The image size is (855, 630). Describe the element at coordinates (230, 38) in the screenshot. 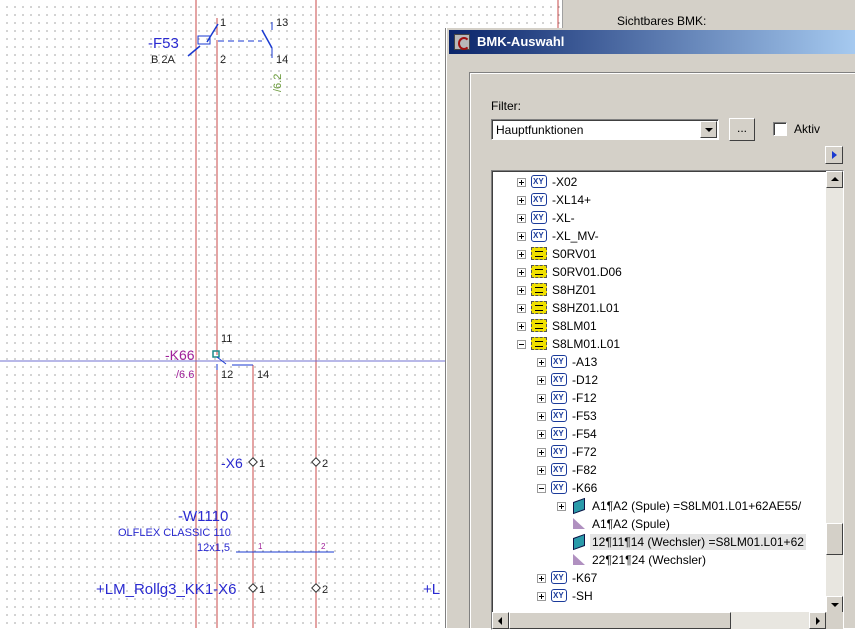

I see `f53-breaker-symbol` at that location.